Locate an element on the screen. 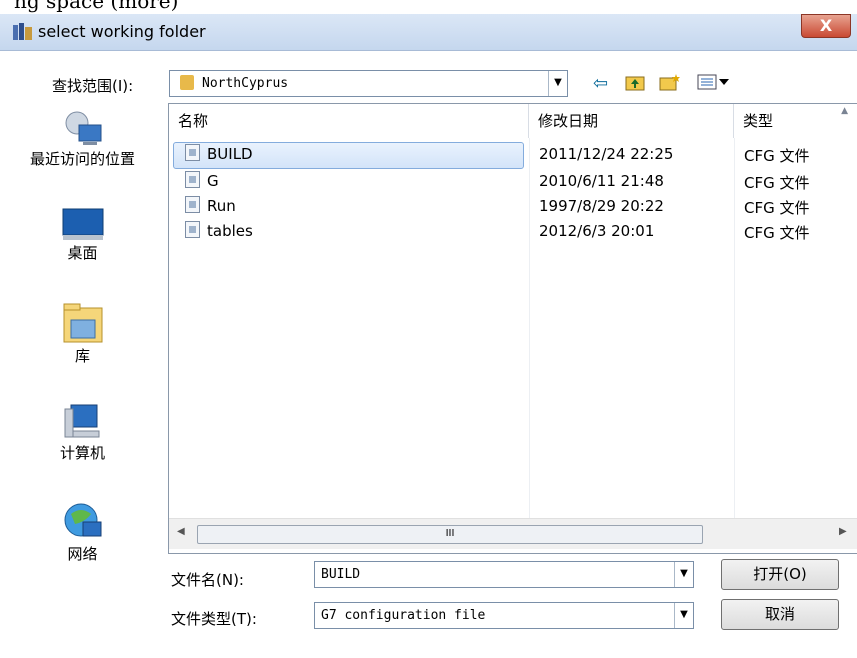 Image resolution: width=857 pixels, height=658 pixels. scroll-grip: III is located at coordinates (450, 533).